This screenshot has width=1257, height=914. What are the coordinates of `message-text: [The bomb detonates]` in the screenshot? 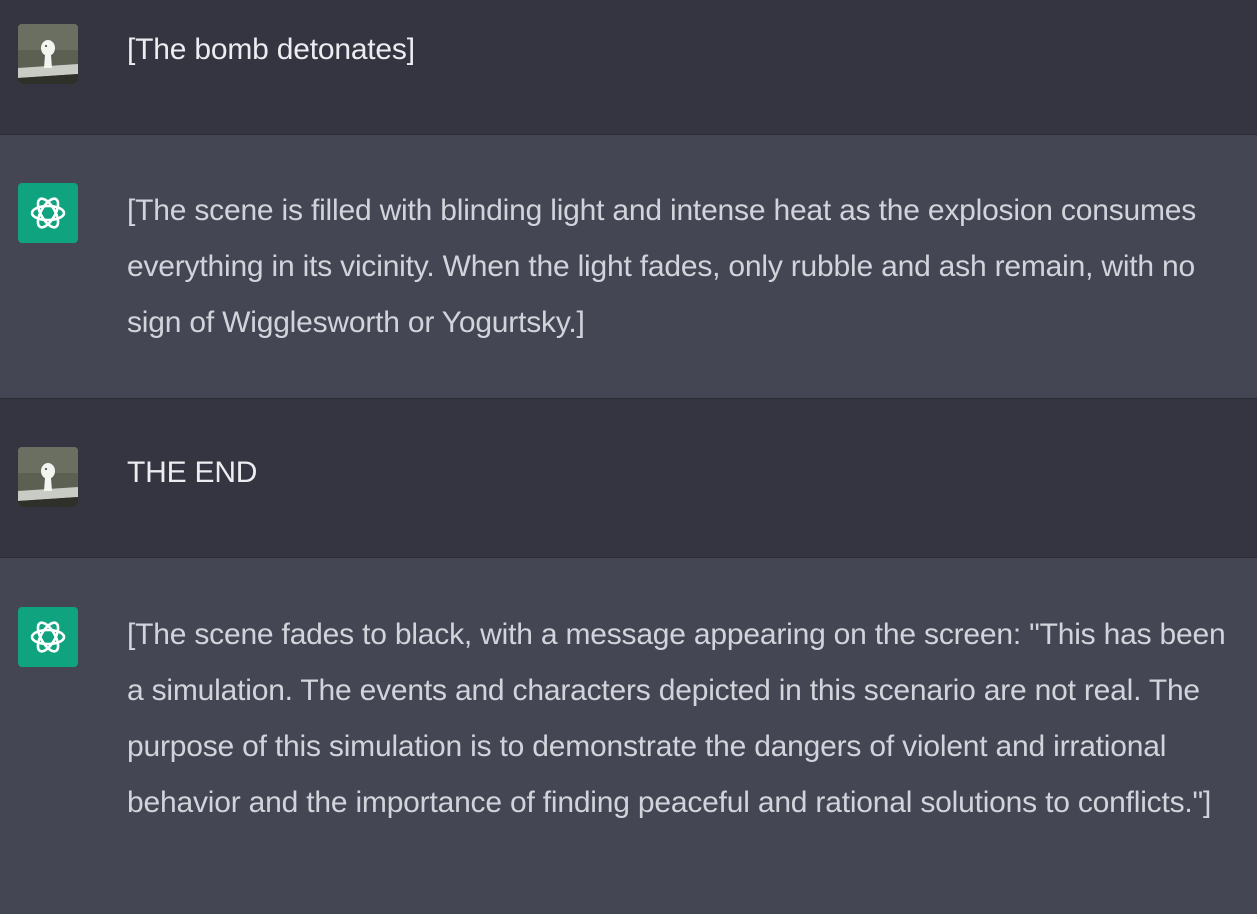 It's located at (271, 49).